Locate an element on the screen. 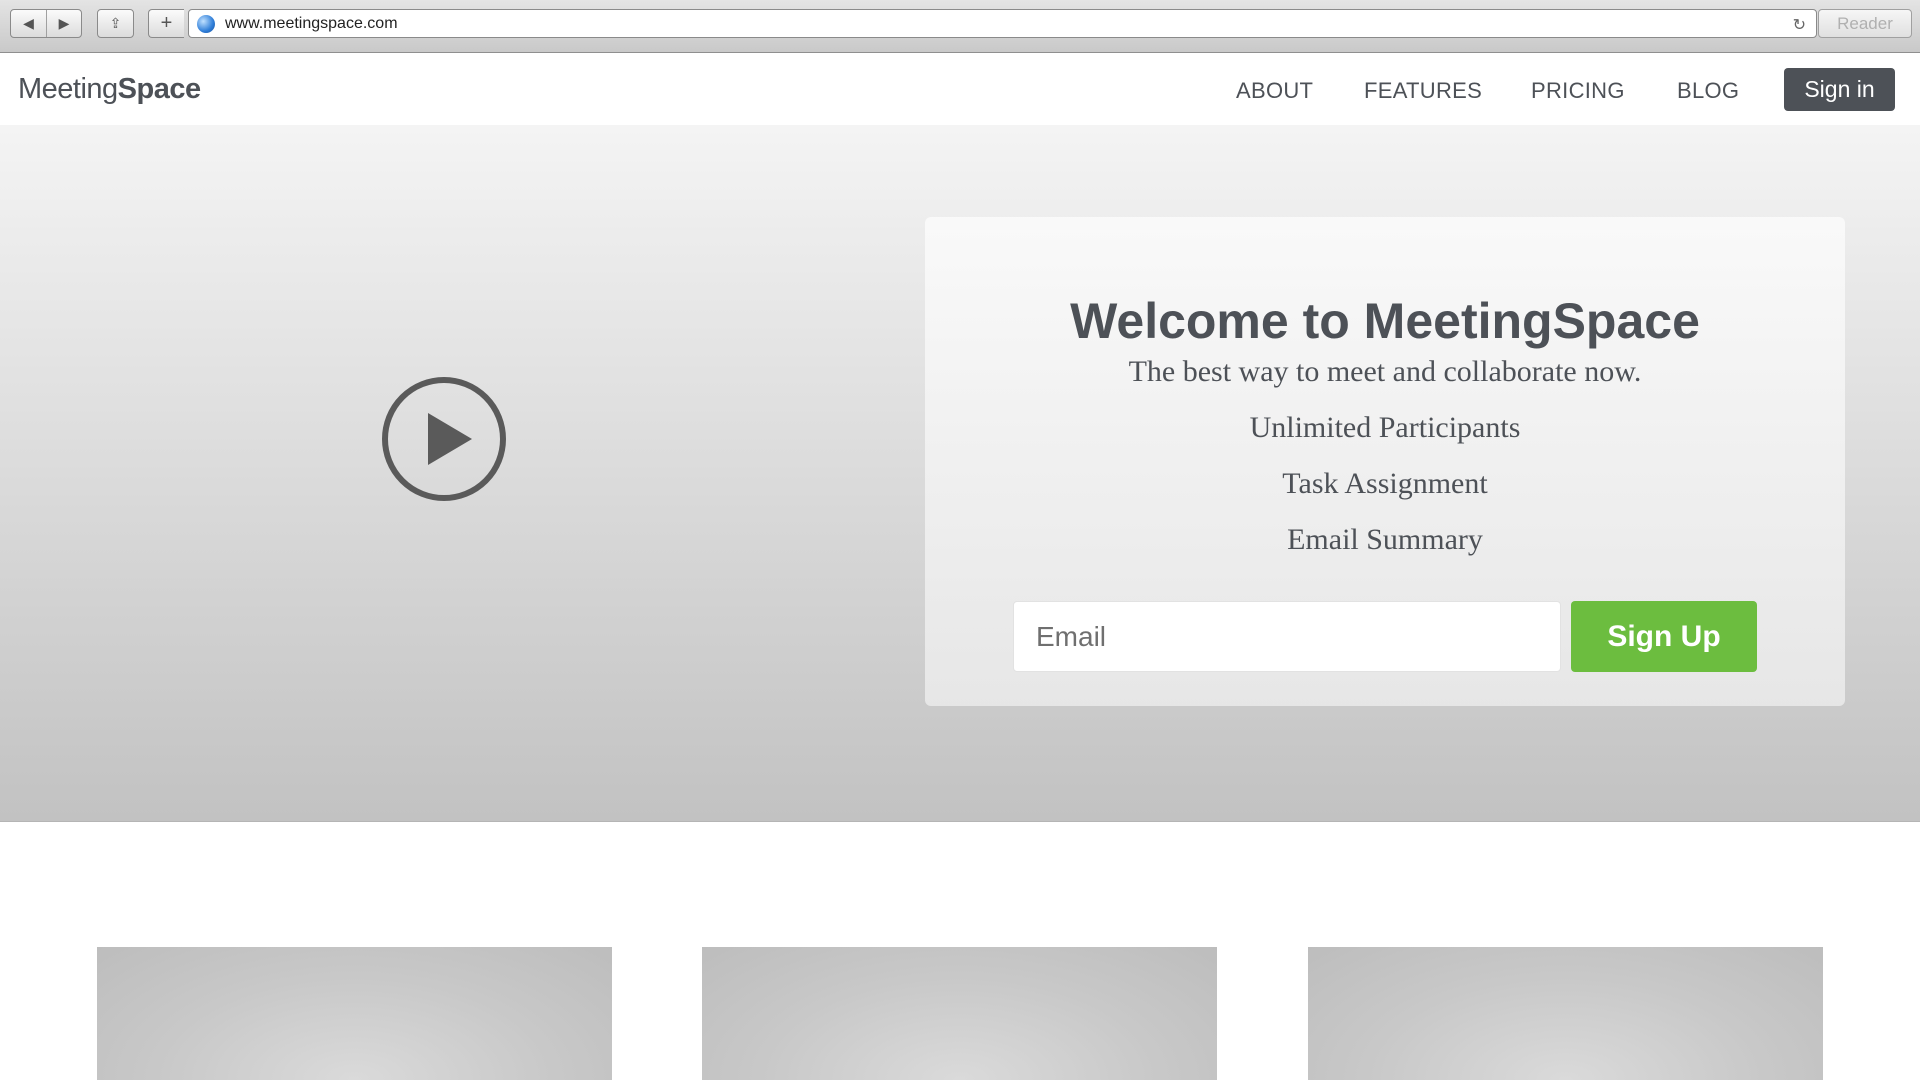 Image resolution: width=1920 pixels, height=1080 pixels. browser-toolbar: ◀ ▶ ⇪ + www.meetingspace.com ↻ Reader is located at coordinates (960, 26).